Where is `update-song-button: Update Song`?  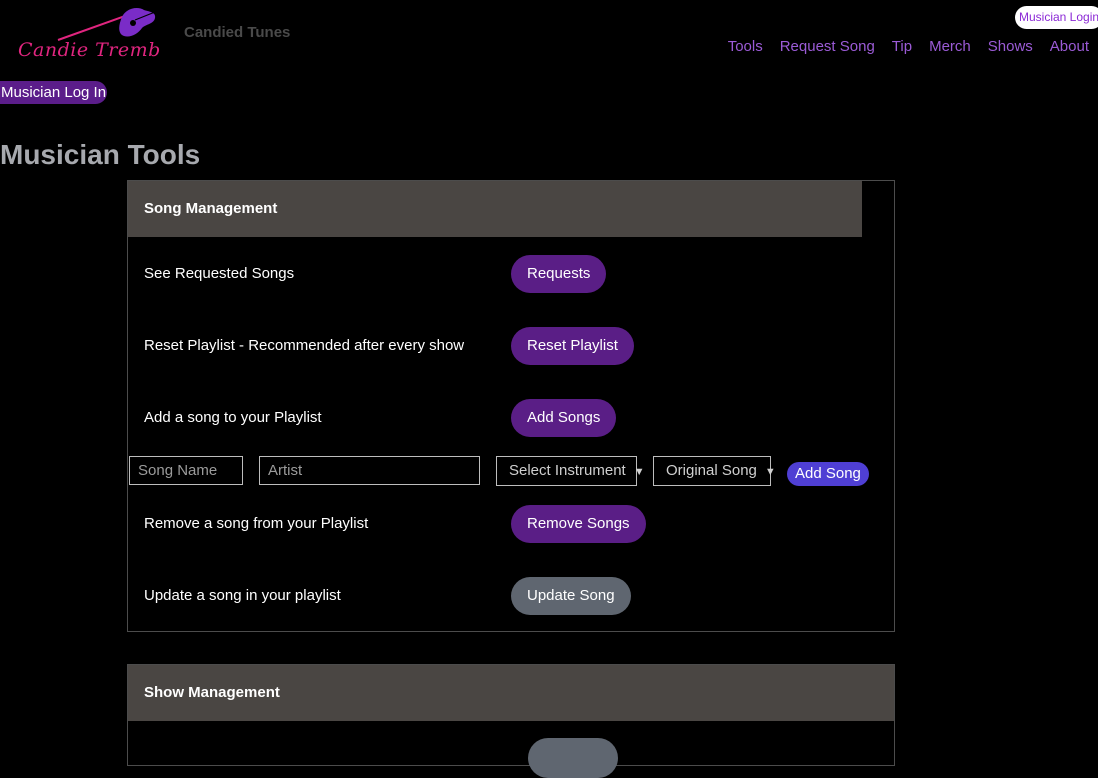 update-song-button: Update Song is located at coordinates (571, 596).